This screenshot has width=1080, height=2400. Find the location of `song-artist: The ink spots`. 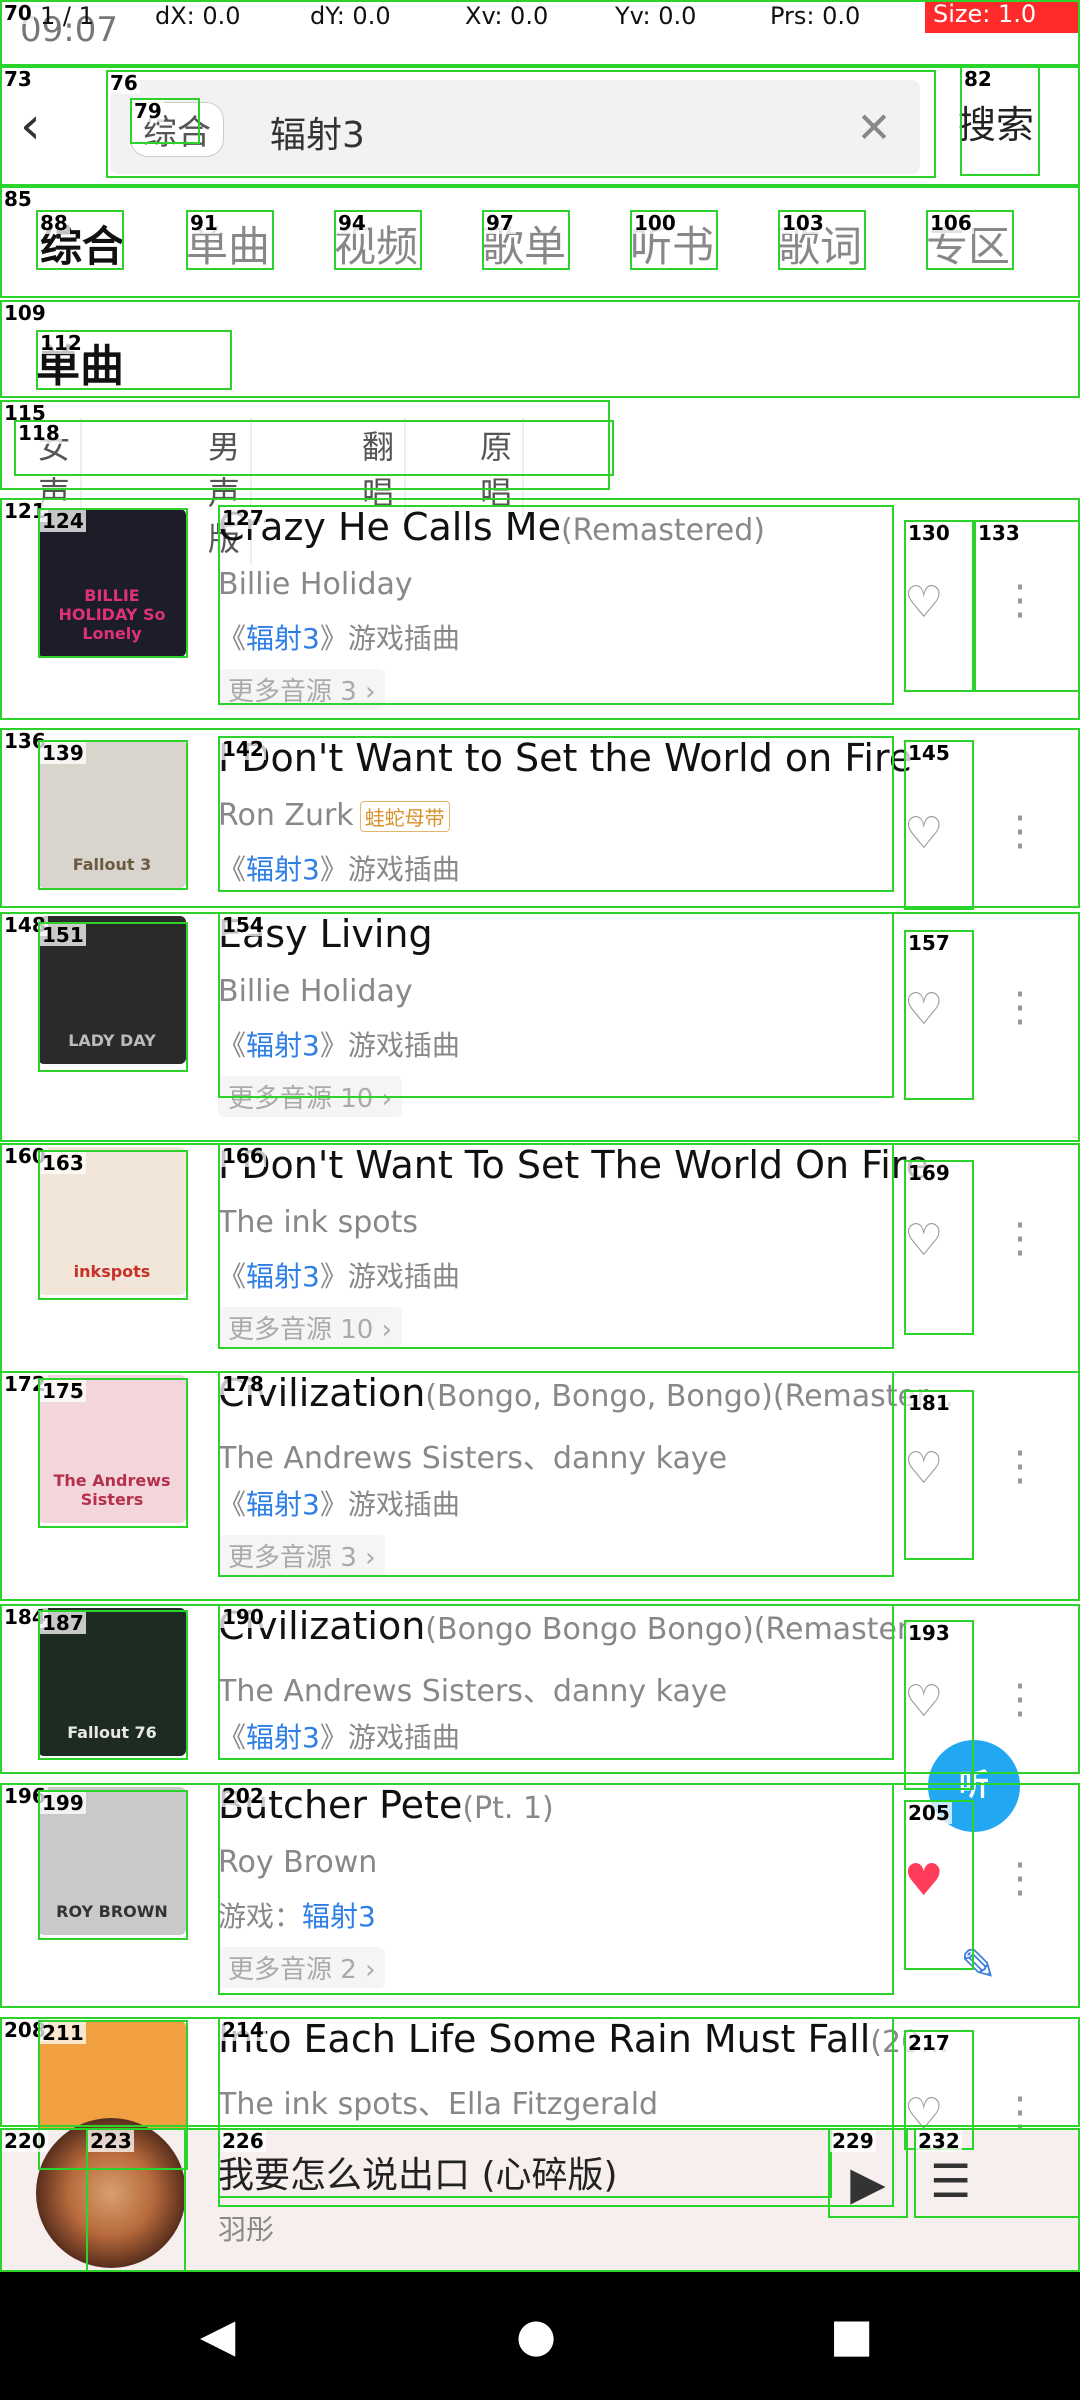

song-artist: The ink spots is located at coordinates (318, 1222).